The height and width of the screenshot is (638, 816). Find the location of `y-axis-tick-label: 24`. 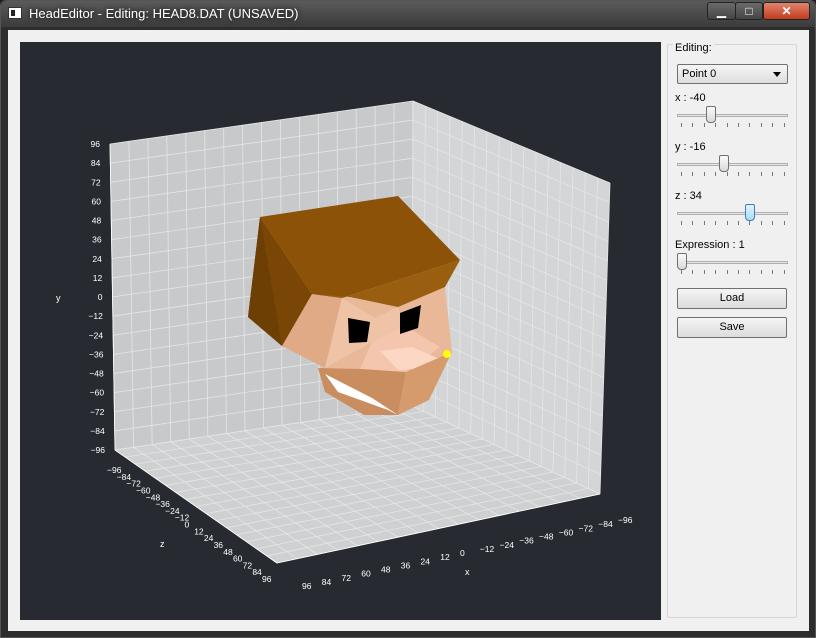

y-axis-tick-label: 24 is located at coordinates (97, 259).